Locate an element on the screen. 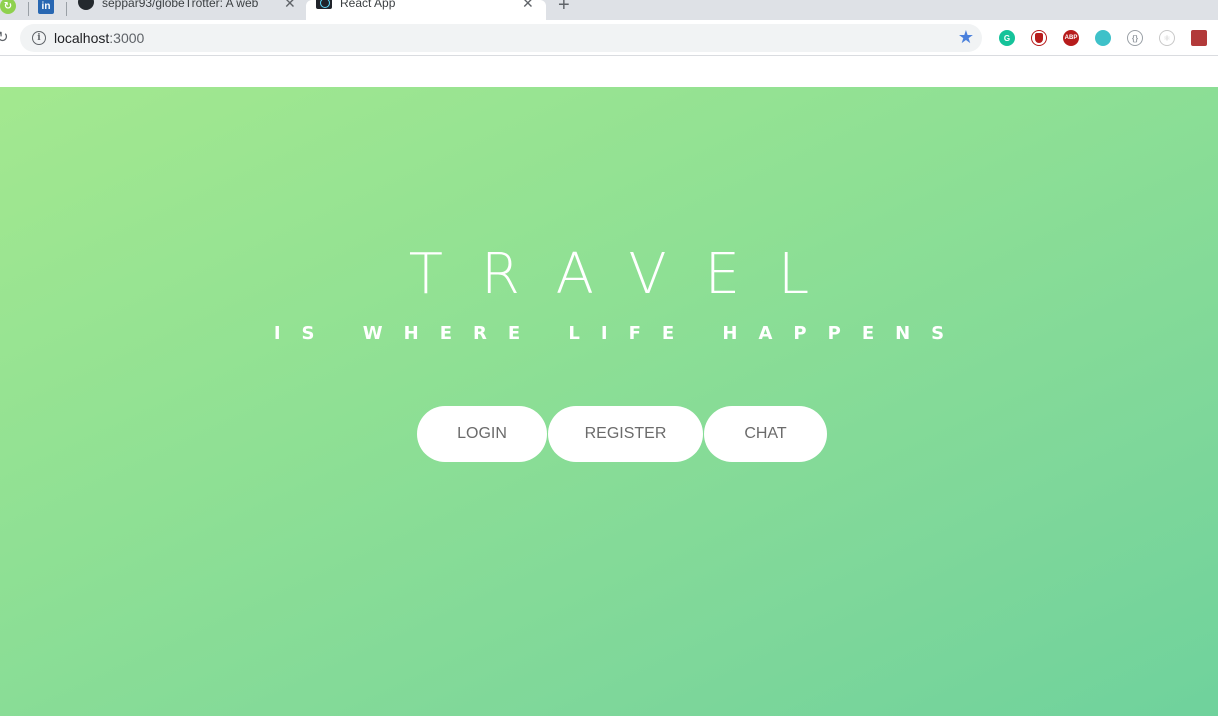 The height and width of the screenshot is (716, 1218). login-button: LOGIN is located at coordinates (482, 434).